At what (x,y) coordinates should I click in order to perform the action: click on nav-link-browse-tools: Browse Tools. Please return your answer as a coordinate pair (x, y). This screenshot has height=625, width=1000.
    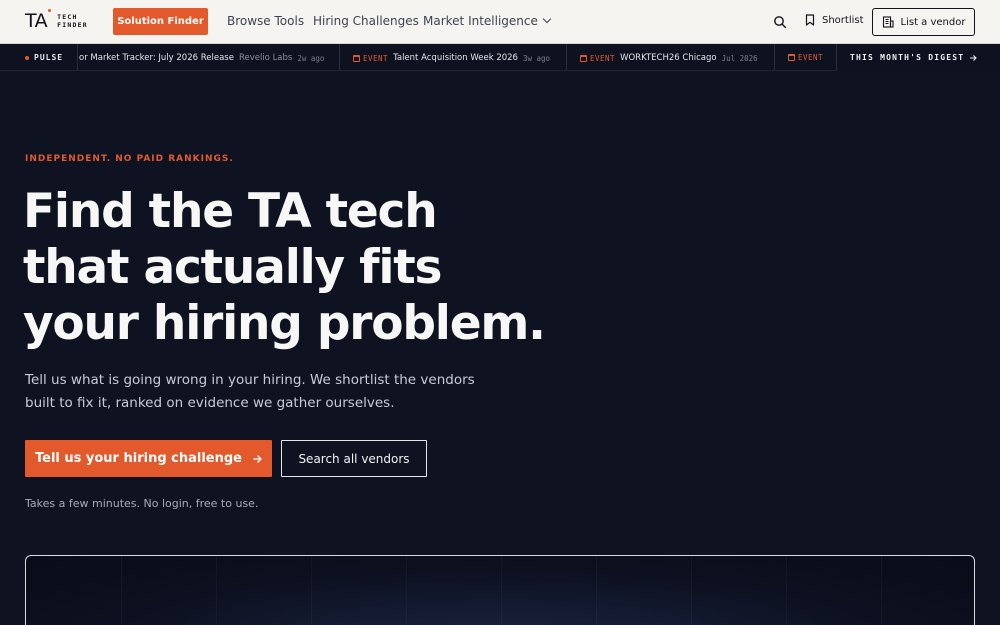
    Looking at the image, I should click on (265, 21).